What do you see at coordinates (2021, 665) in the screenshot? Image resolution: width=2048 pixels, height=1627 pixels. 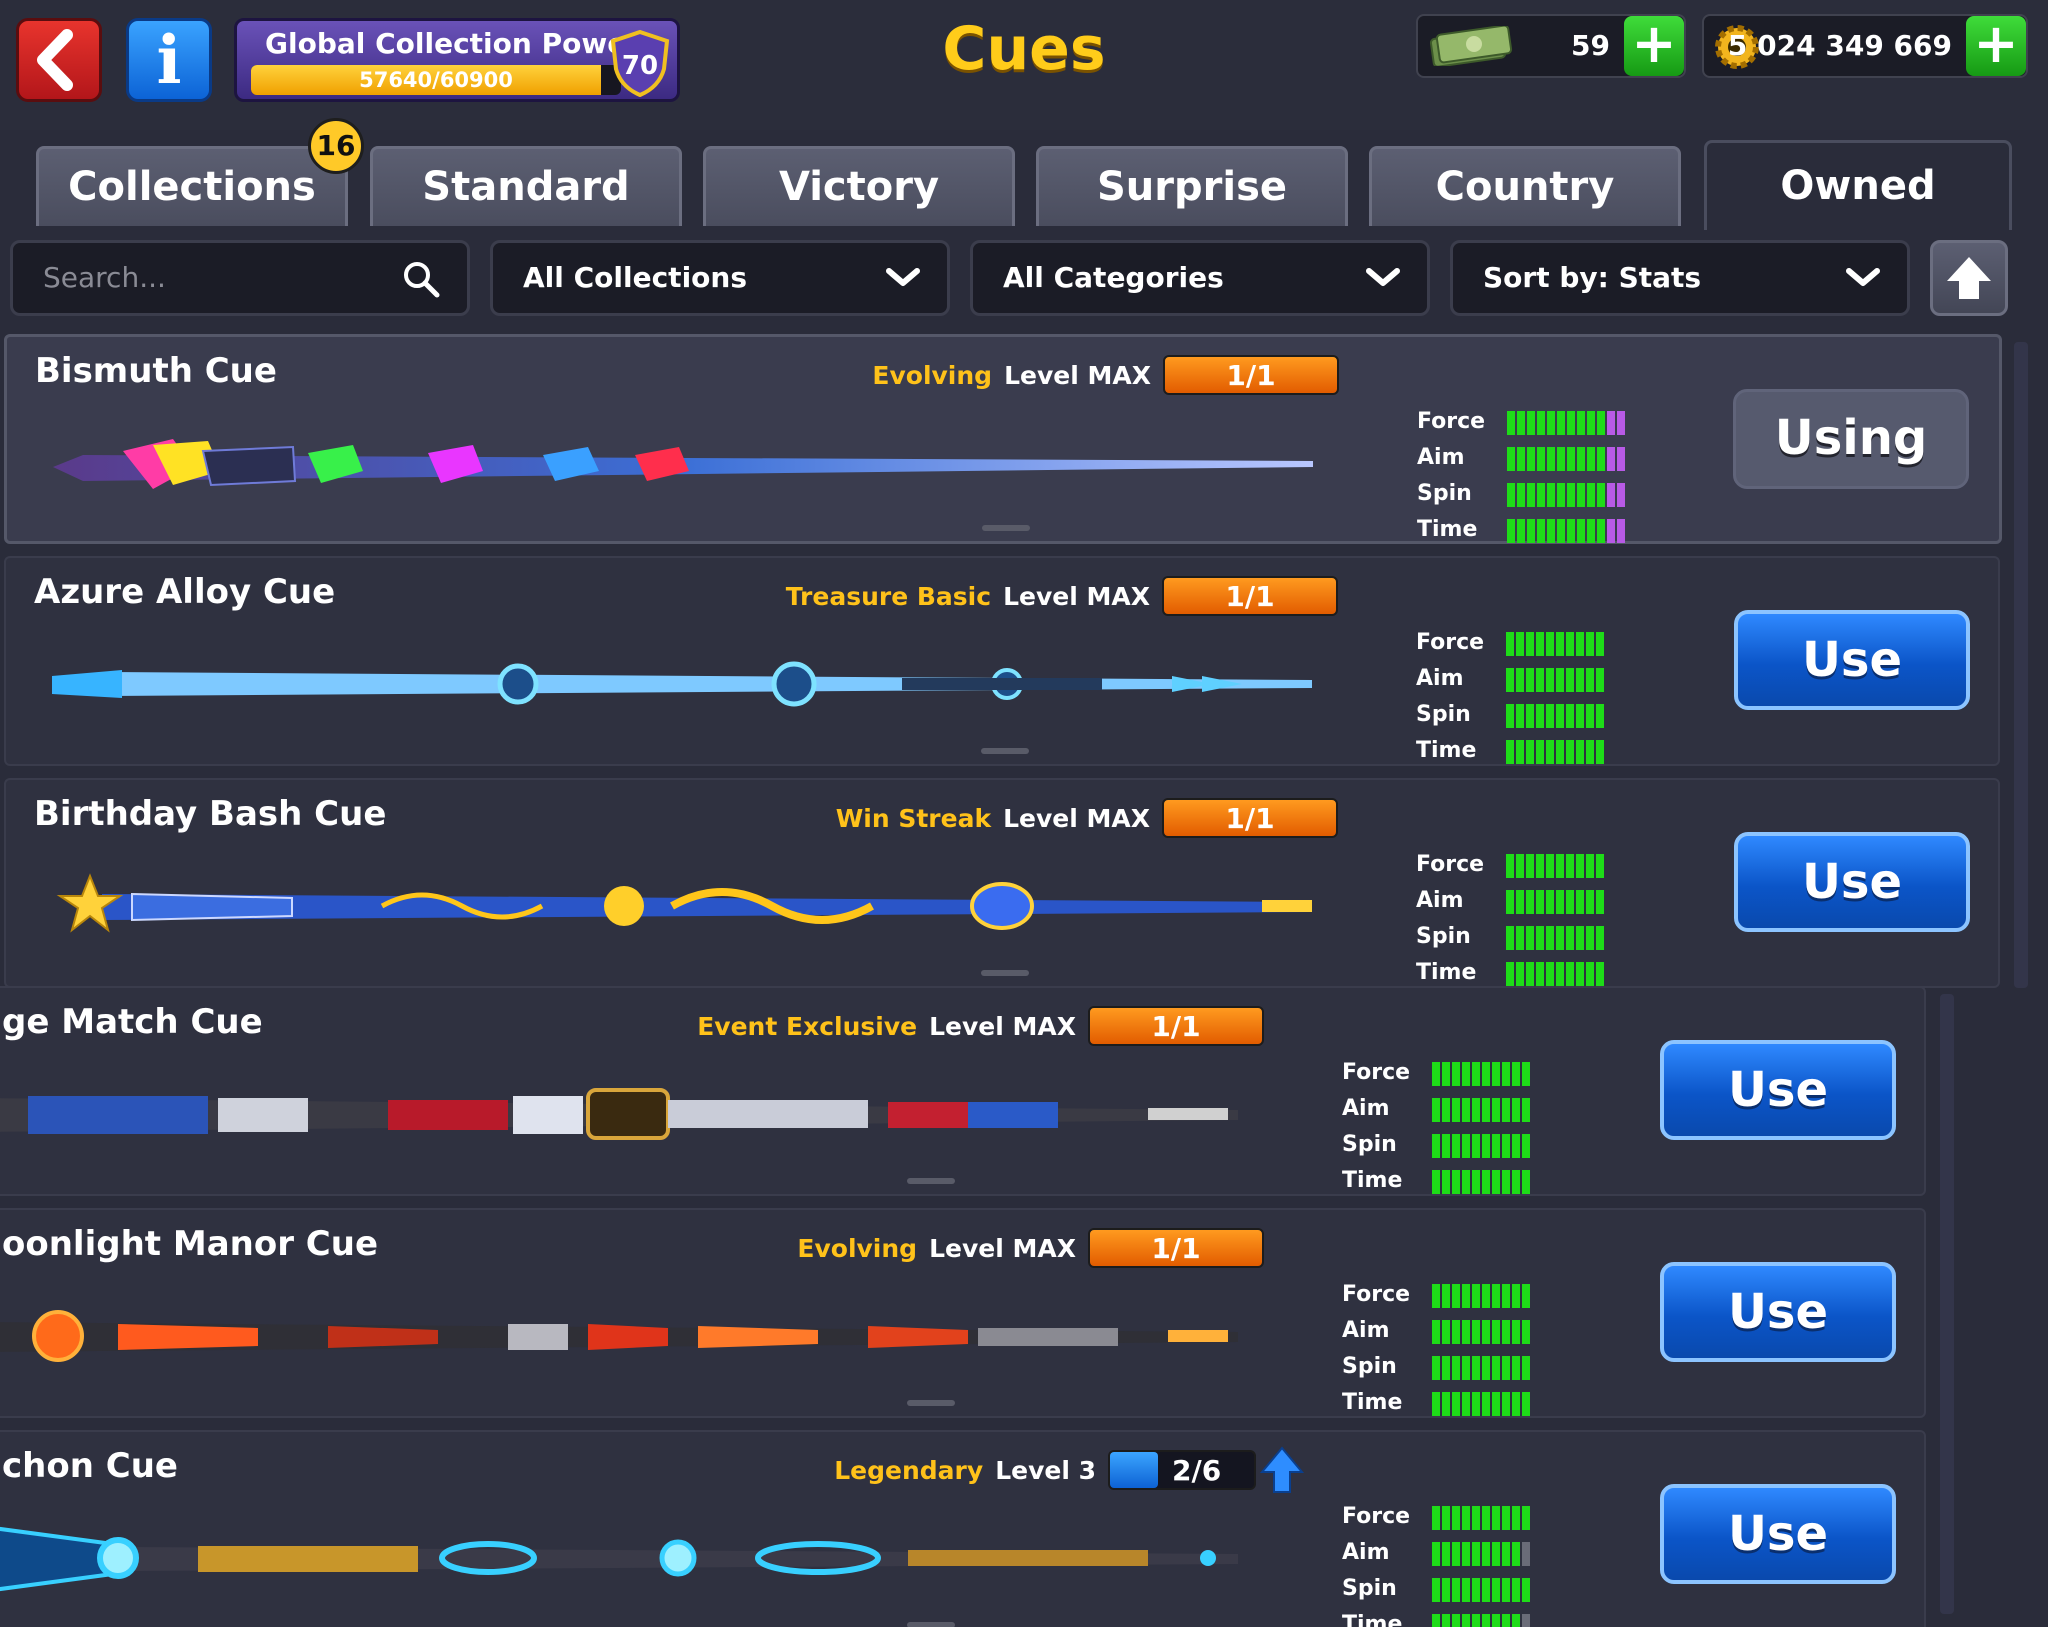 I see `scrollbar-upper` at bounding box center [2021, 665].